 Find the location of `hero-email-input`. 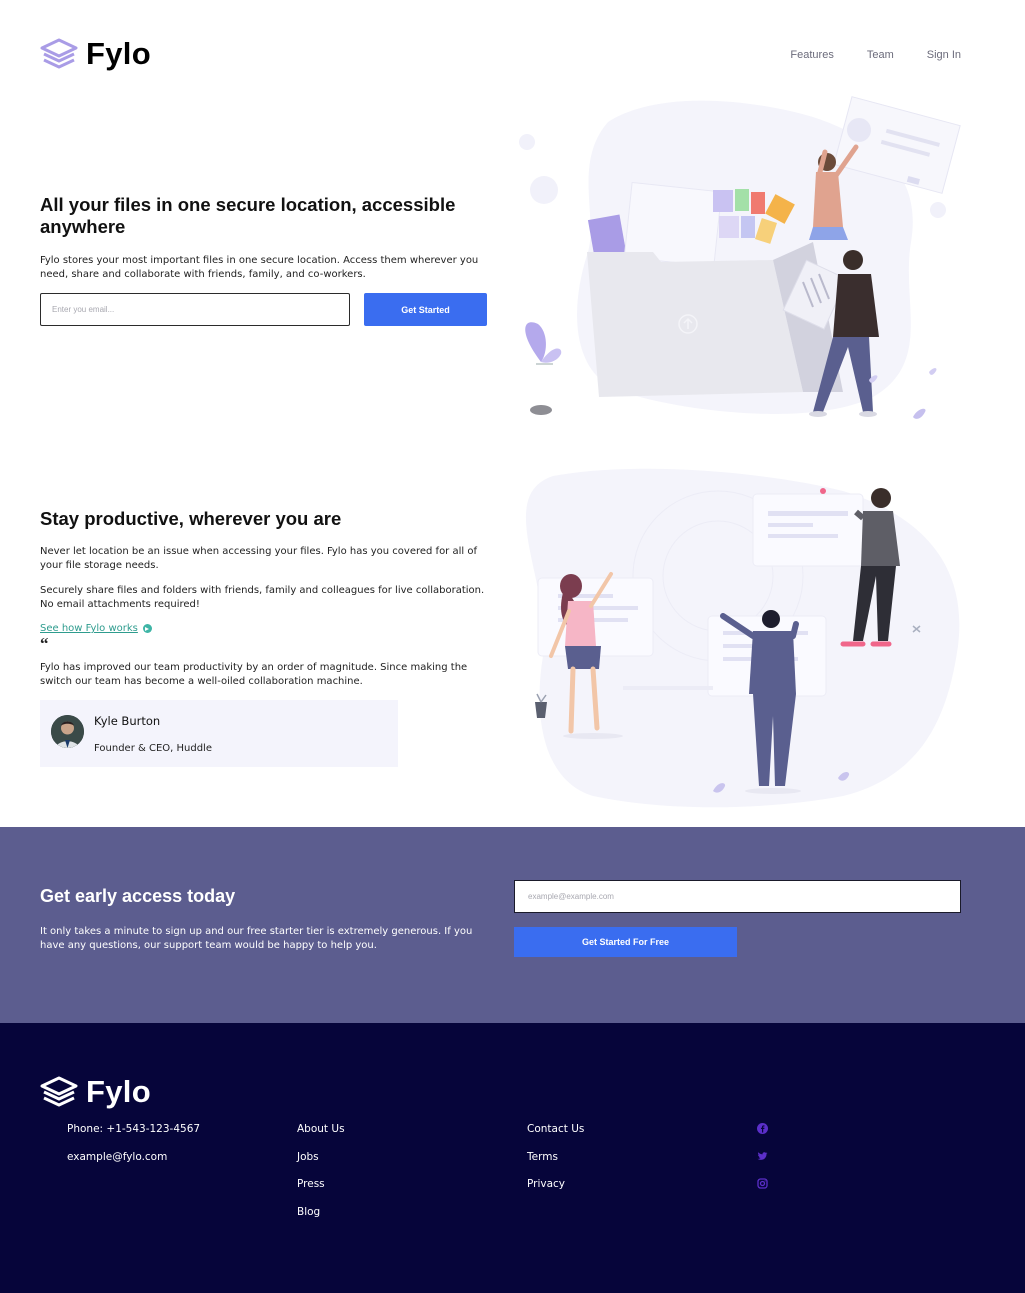

hero-email-input is located at coordinates (195, 309).